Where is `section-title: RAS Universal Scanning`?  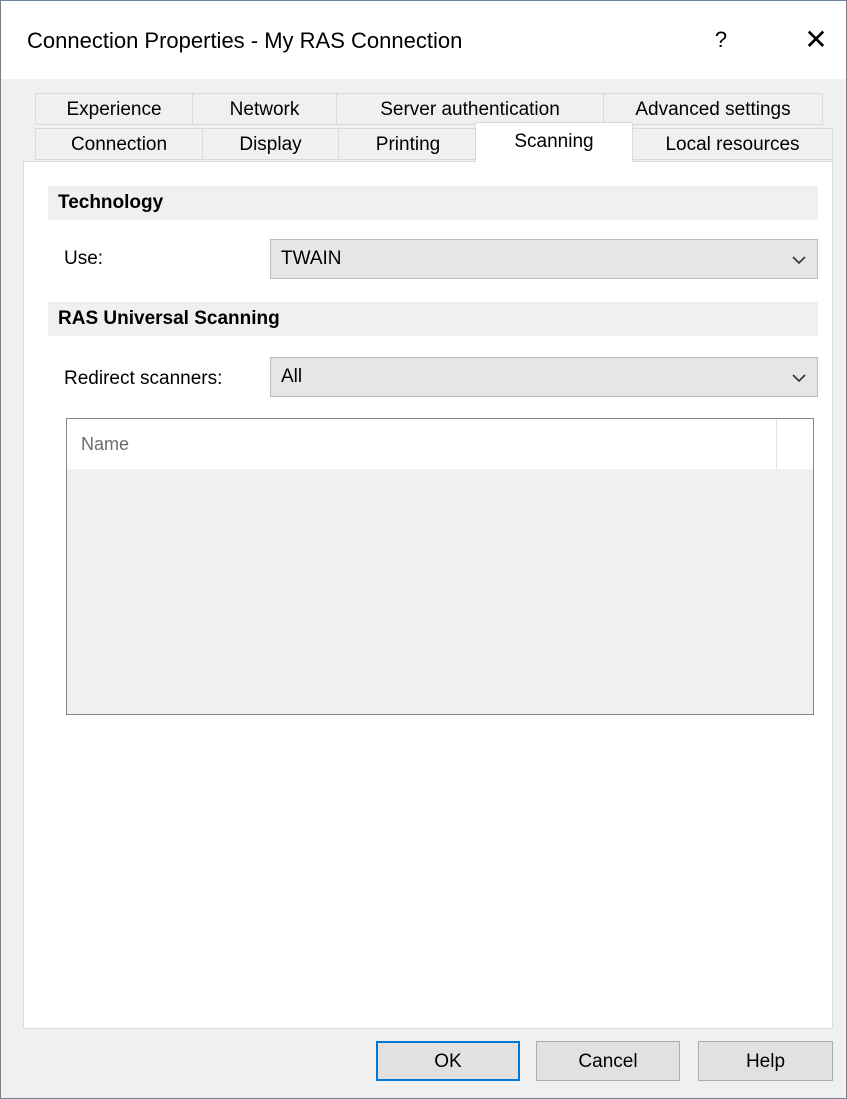
section-title: RAS Universal Scanning is located at coordinates (169, 318).